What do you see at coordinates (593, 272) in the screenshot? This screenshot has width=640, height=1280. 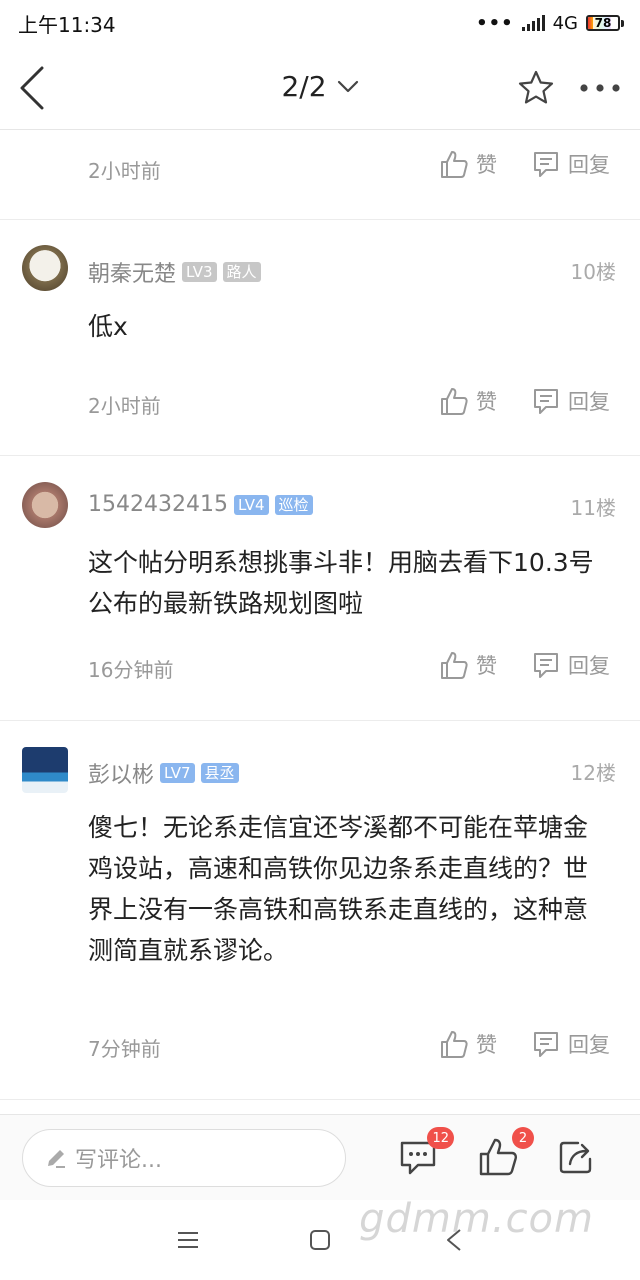 I see `floor-number: 10楼` at bounding box center [593, 272].